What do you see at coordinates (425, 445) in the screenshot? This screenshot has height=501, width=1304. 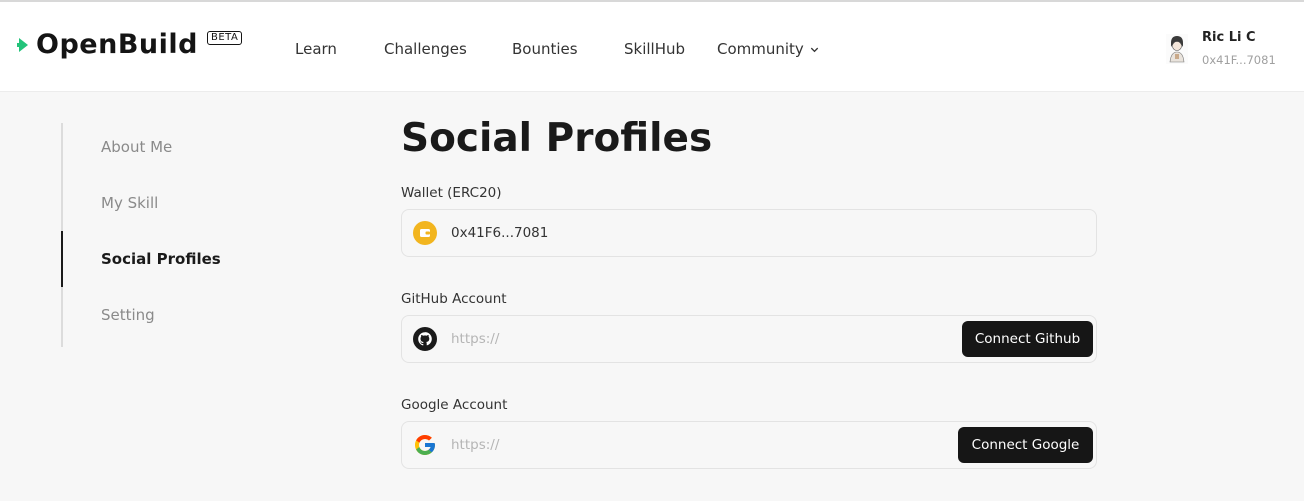 I see `google-icon` at bounding box center [425, 445].